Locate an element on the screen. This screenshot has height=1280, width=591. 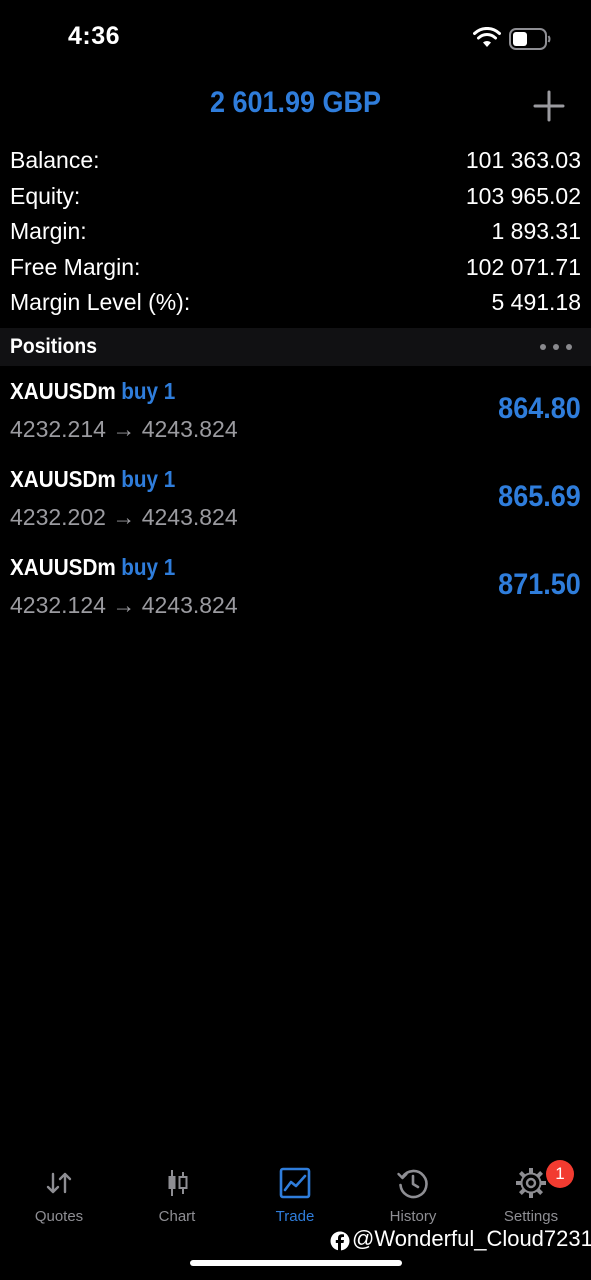
summary-value: 101 363.03 is located at coordinates (523, 160).